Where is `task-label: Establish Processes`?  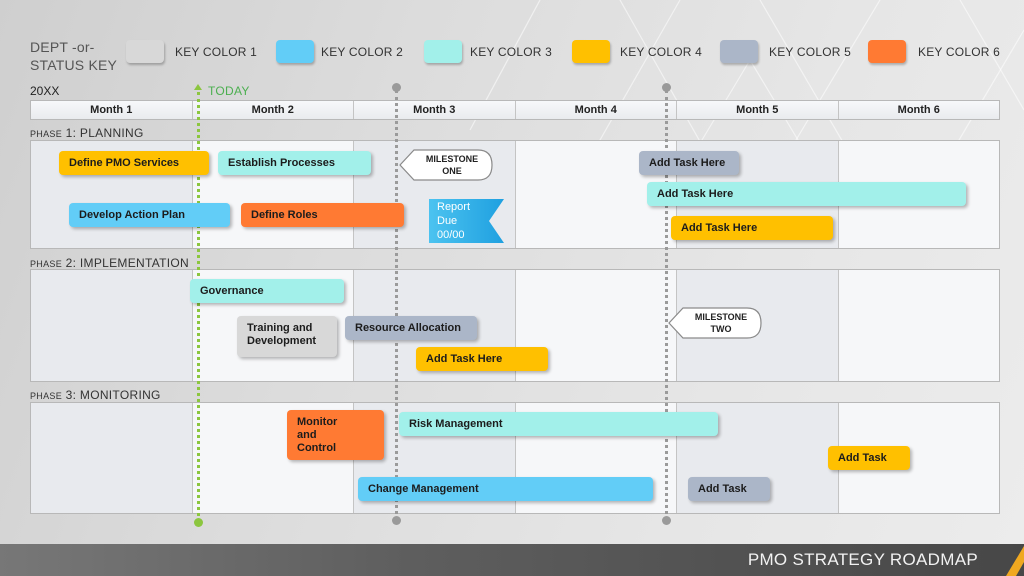 task-label: Establish Processes is located at coordinates (282, 163).